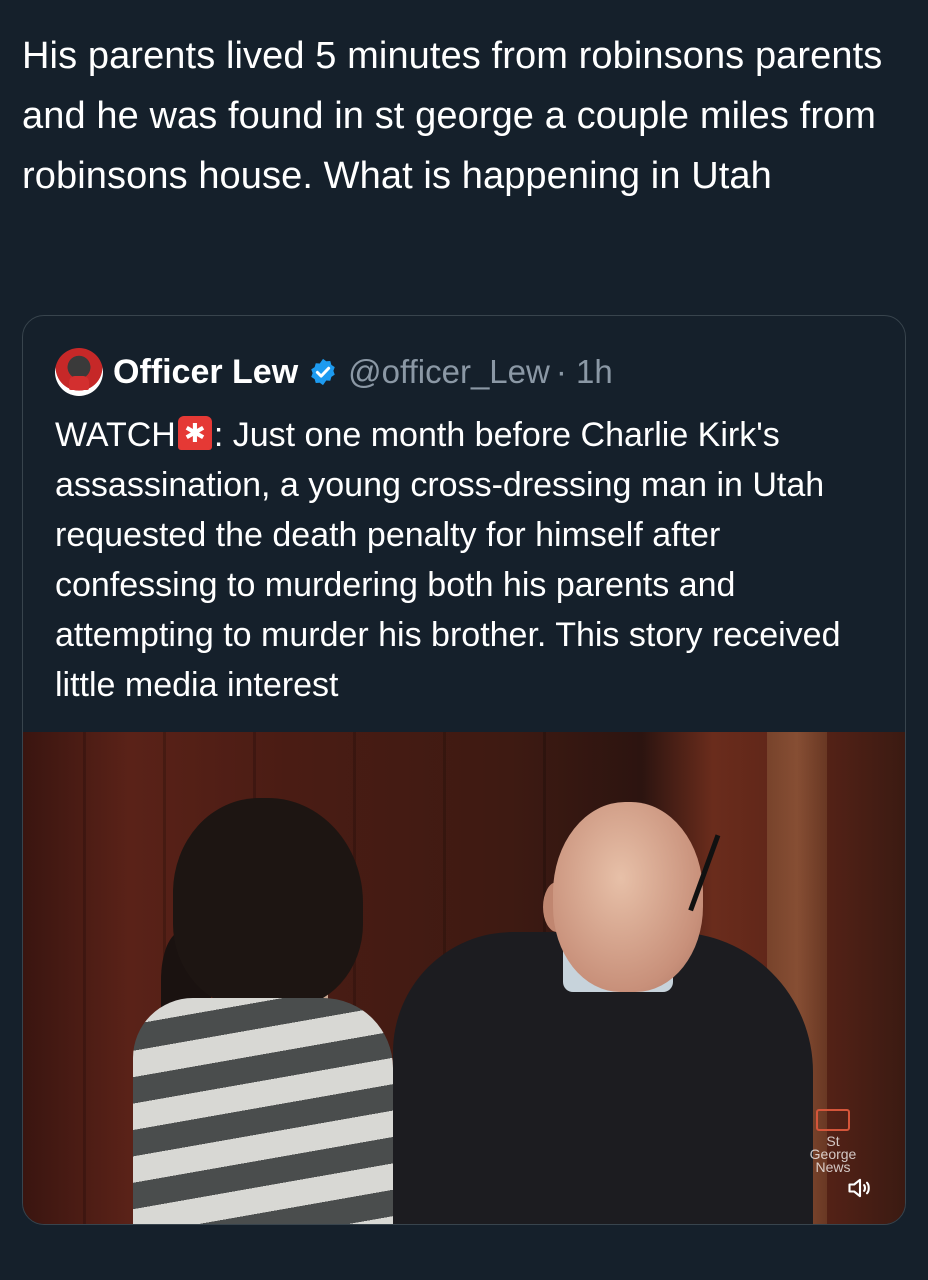  I want to click on avatar, so click(79, 372).